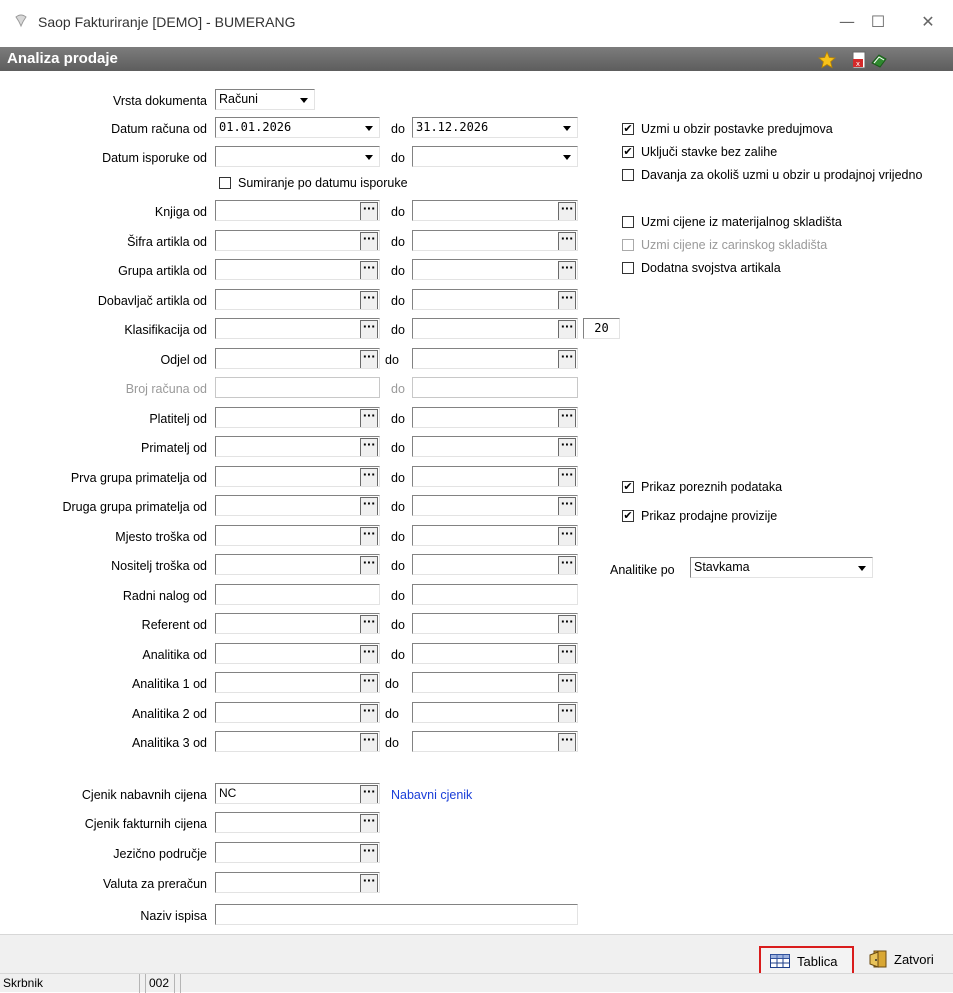  I want to click on export-pdf-icon: x, so click(859, 60).